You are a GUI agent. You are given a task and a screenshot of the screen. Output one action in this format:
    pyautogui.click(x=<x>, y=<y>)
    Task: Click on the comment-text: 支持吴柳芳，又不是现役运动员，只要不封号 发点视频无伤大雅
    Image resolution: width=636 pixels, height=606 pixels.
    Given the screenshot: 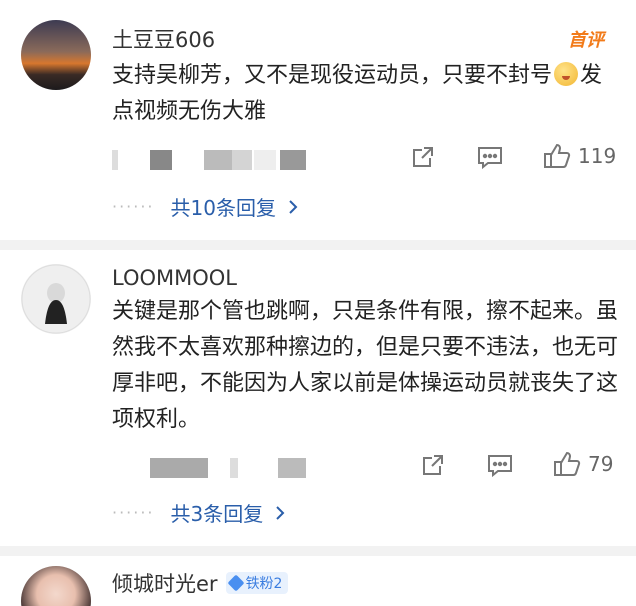 What is the action you would take?
    pyautogui.click(x=367, y=94)
    